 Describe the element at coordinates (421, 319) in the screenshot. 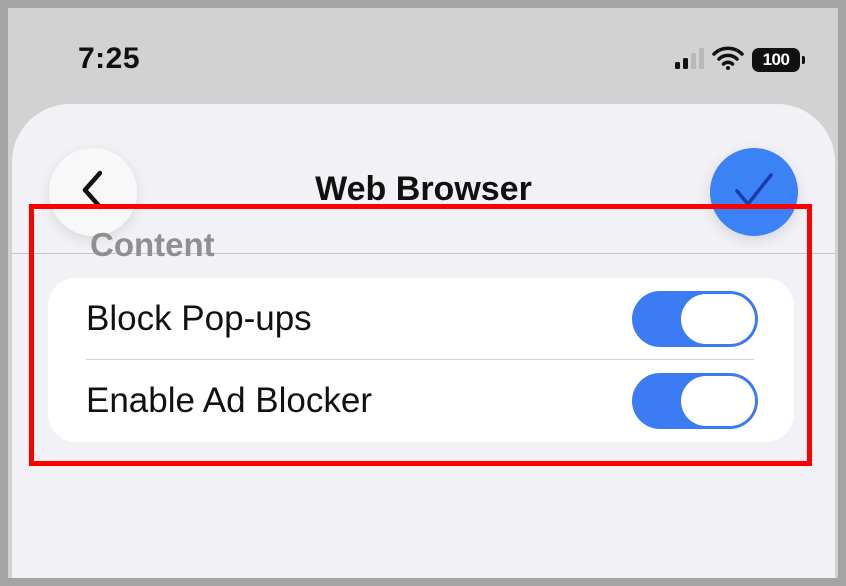

I see `setting-row-block-popups: Block Pop-ups` at that location.